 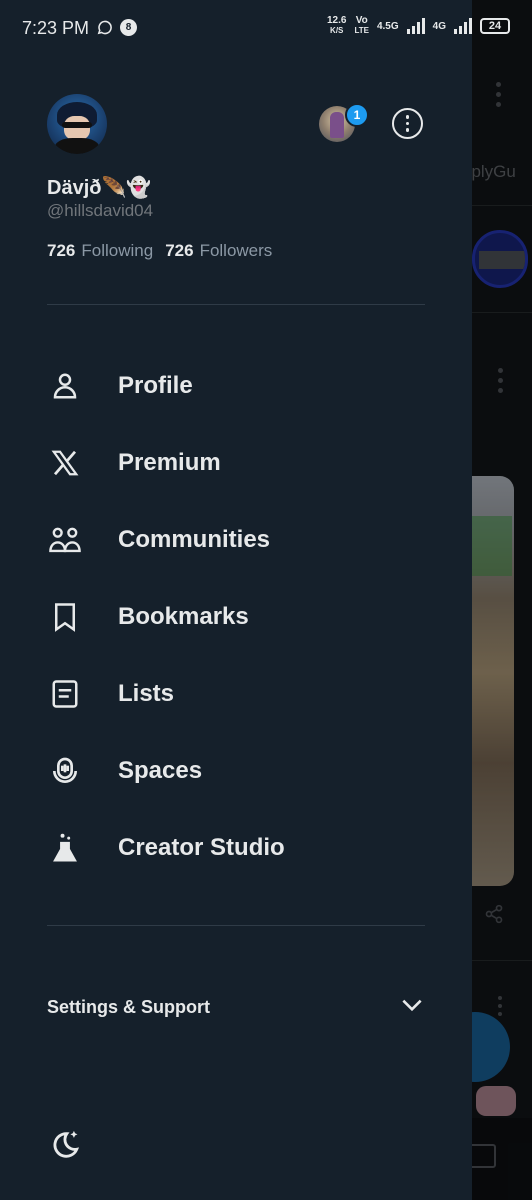 What do you see at coordinates (412, 1007) in the screenshot?
I see `chevron-down-icon` at bounding box center [412, 1007].